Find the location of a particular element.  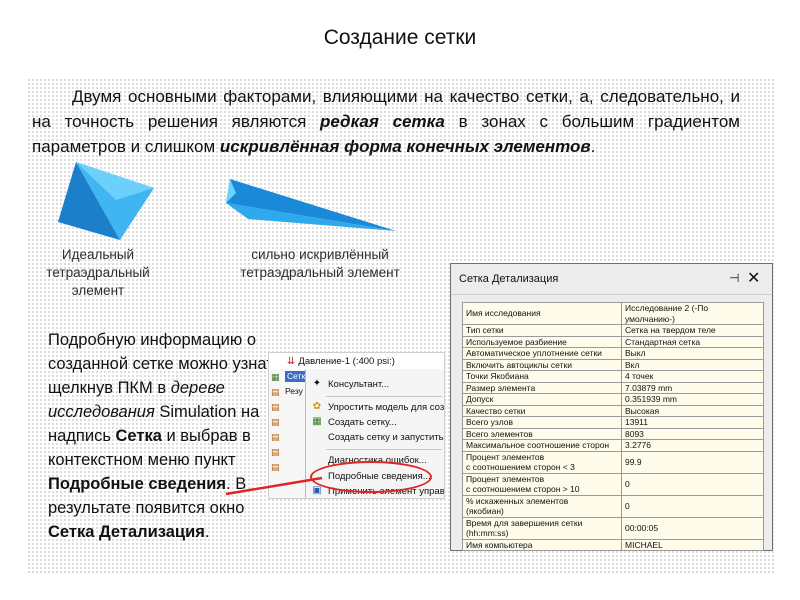

property-name: Включить автоциклы сетки is located at coordinates (542, 364).